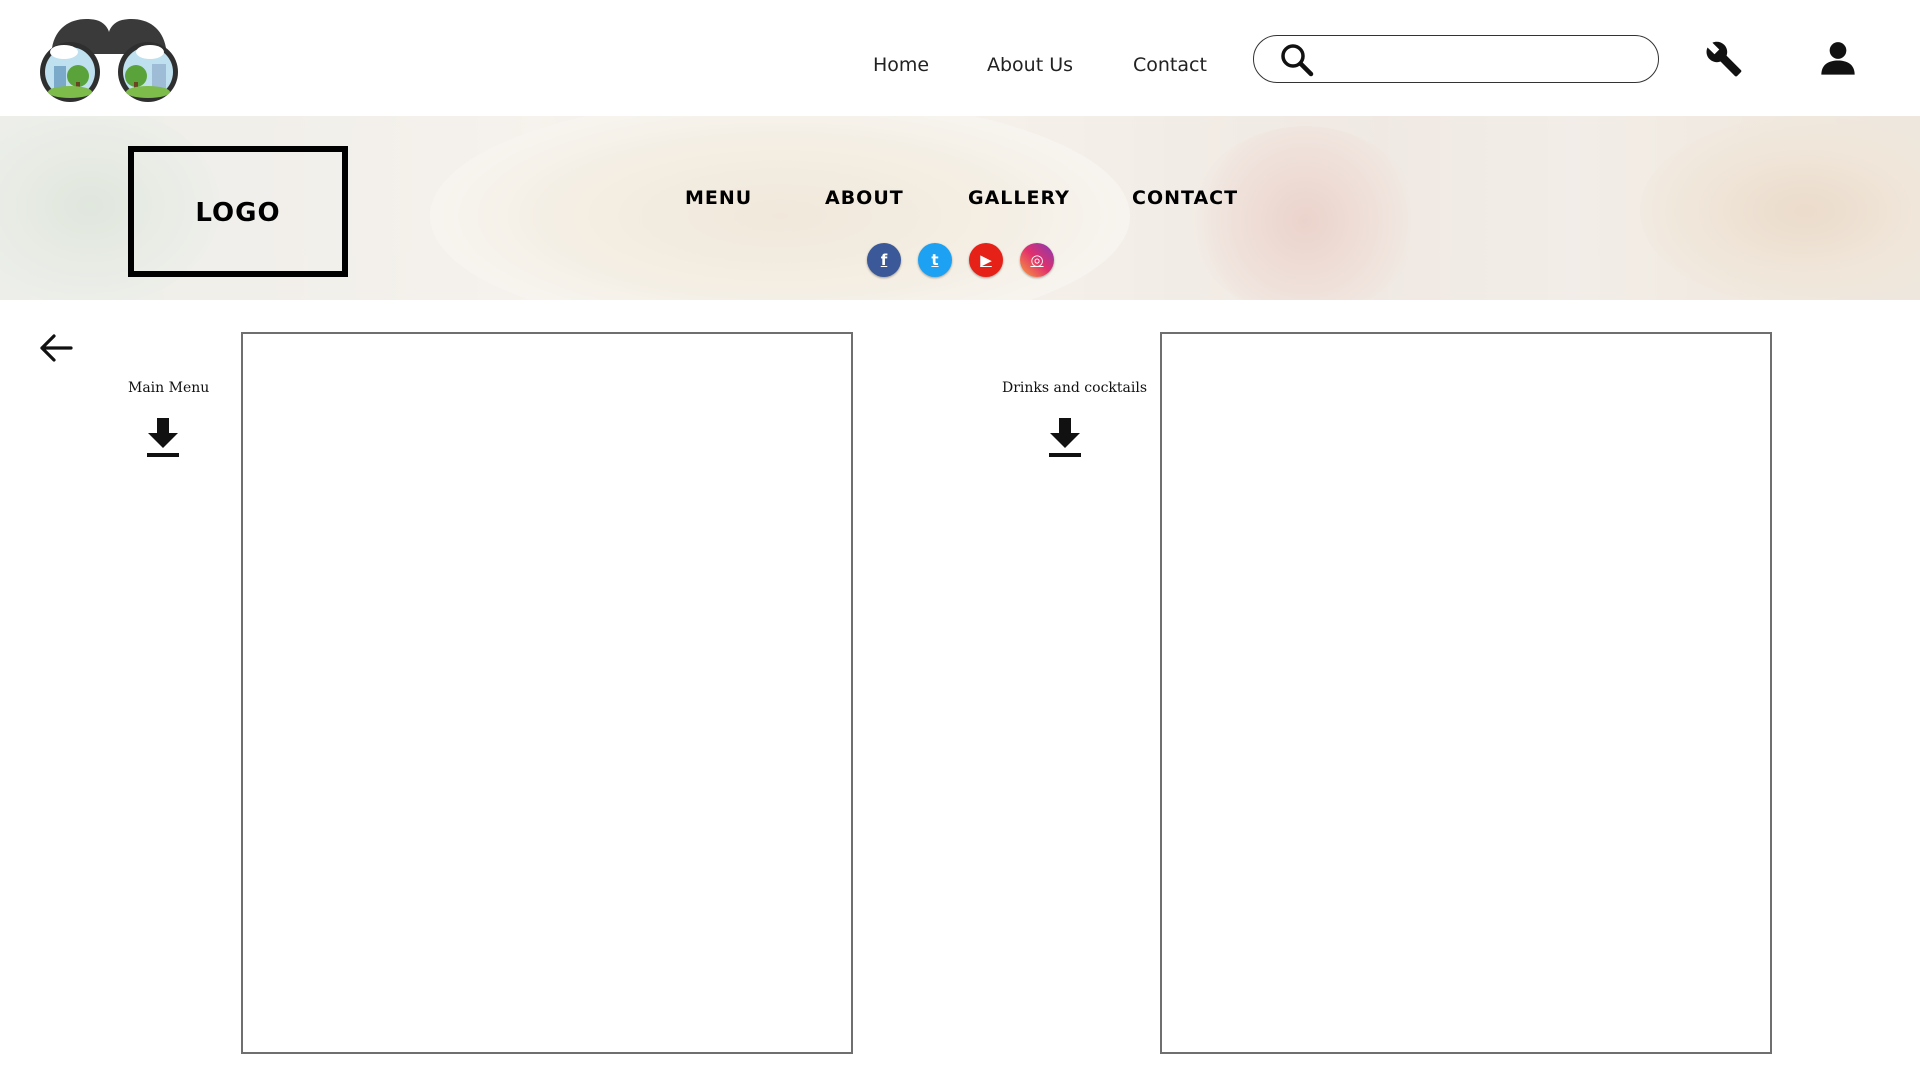 This screenshot has height=1080, width=1920. What do you see at coordinates (109, 60) in the screenshot?
I see `binoculars-logo` at bounding box center [109, 60].